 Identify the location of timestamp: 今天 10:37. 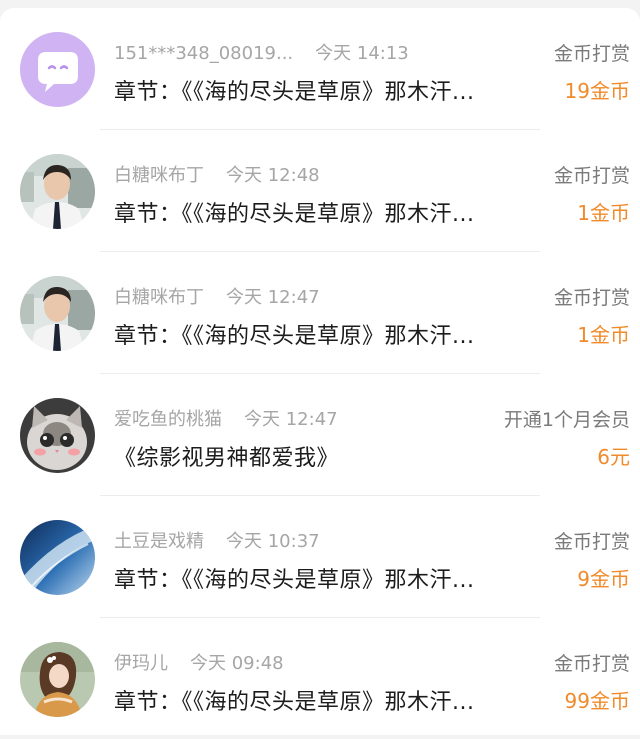
(273, 541).